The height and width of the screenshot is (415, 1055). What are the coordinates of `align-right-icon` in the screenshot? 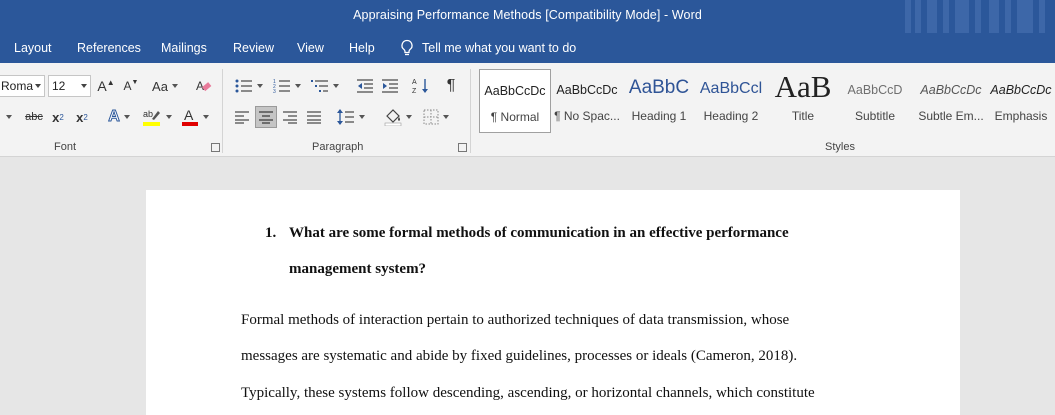 It's located at (290, 117).